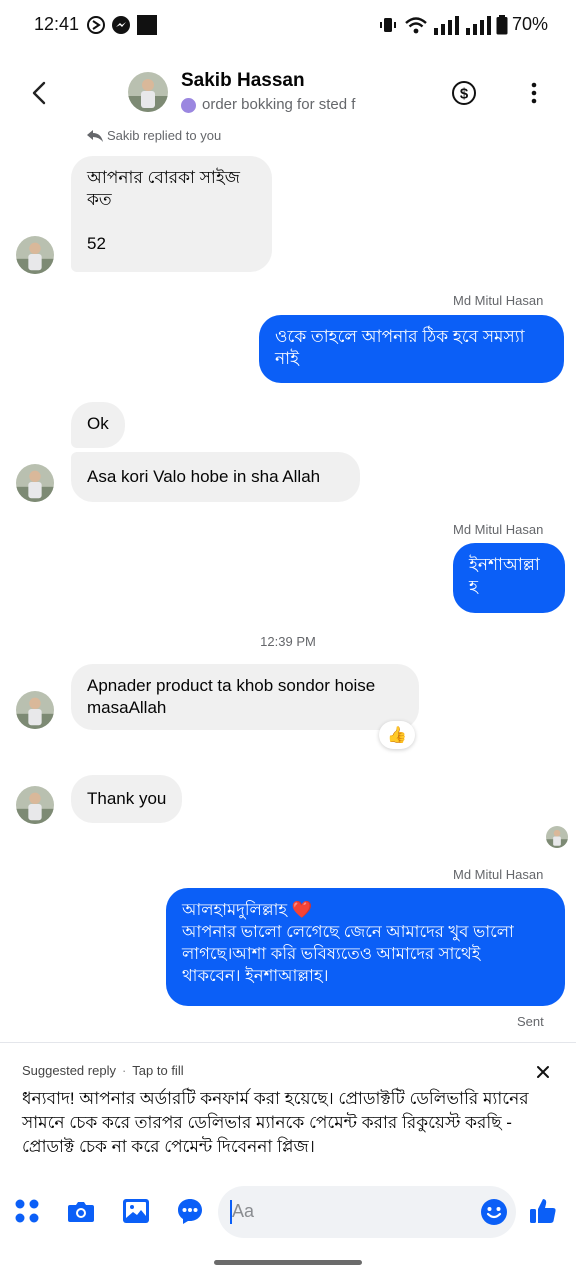  Describe the element at coordinates (147, 25) in the screenshot. I see `app-notification-icon` at that location.